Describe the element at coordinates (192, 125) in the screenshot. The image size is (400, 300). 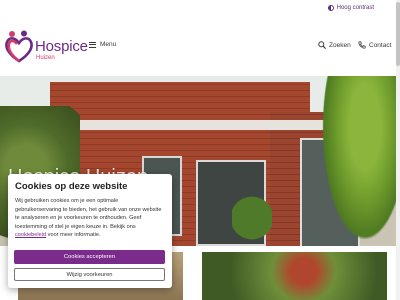
I see `entrance-canopy` at that location.